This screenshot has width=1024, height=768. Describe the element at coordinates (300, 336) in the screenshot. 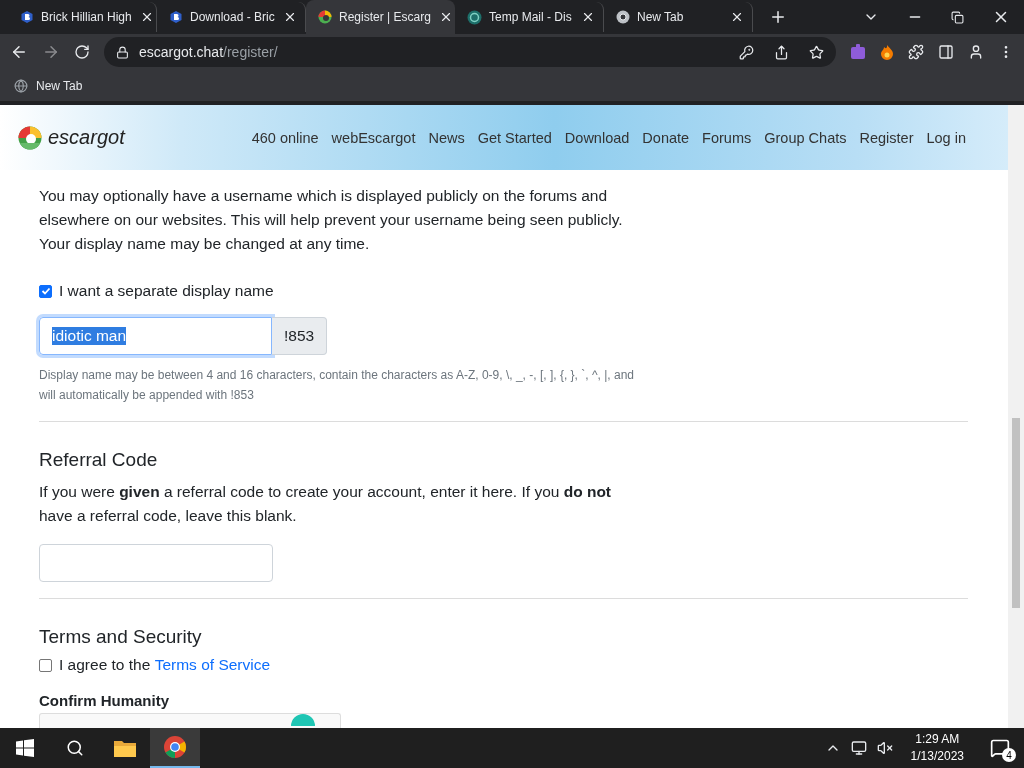

I see `name-suffix: !853` at that location.